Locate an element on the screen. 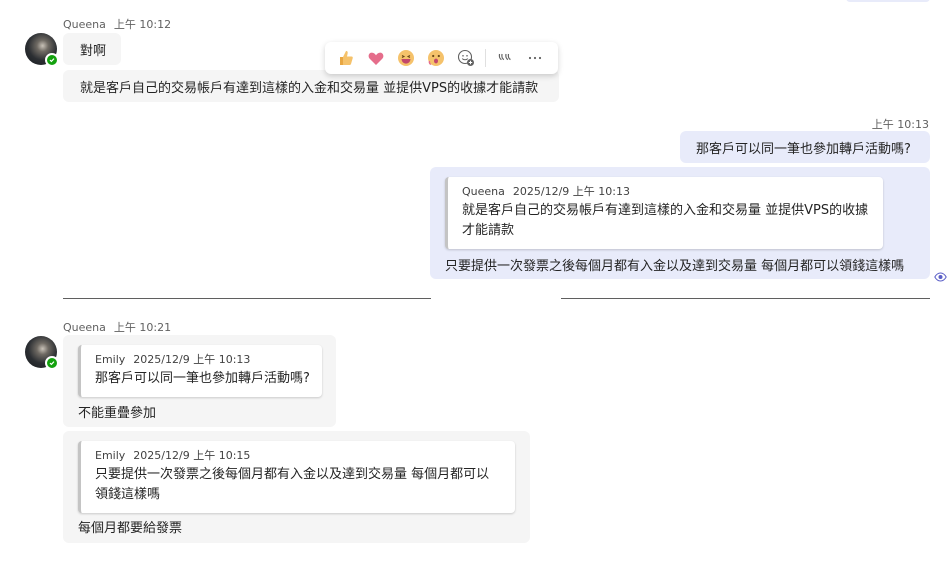  message-header: Queena 上午 10:21 is located at coordinates (117, 327).